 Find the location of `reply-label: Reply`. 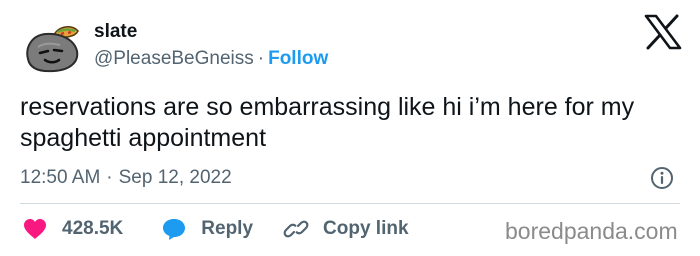

reply-label: Reply is located at coordinates (227, 228).